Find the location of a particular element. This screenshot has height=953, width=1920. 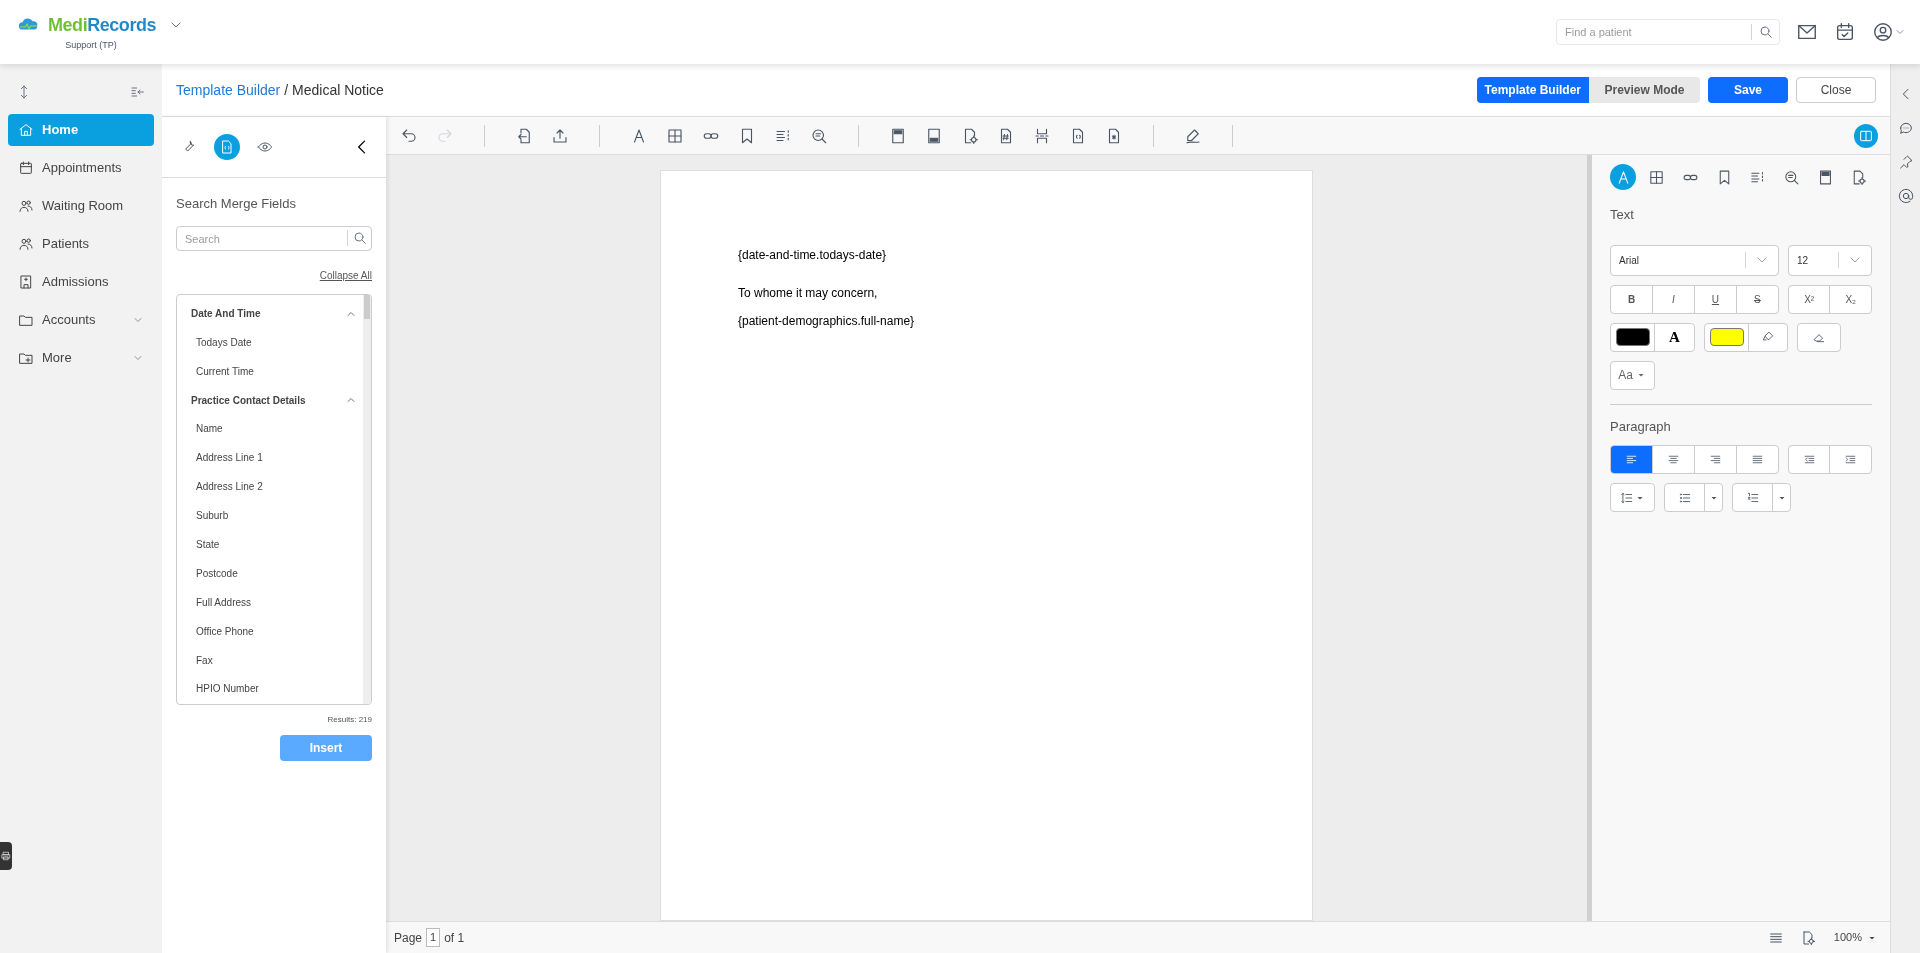

printer-icon is located at coordinates (6, 856).